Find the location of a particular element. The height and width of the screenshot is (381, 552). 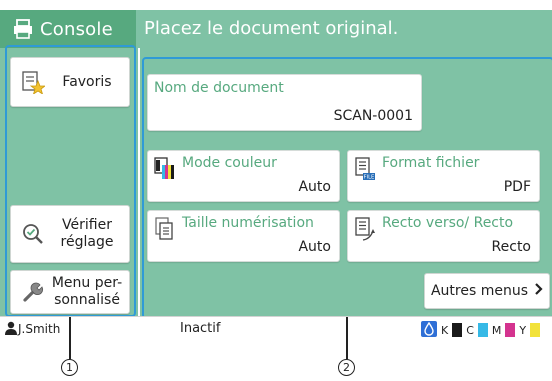

toner-m-label: M is located at coordinates (496, 330).